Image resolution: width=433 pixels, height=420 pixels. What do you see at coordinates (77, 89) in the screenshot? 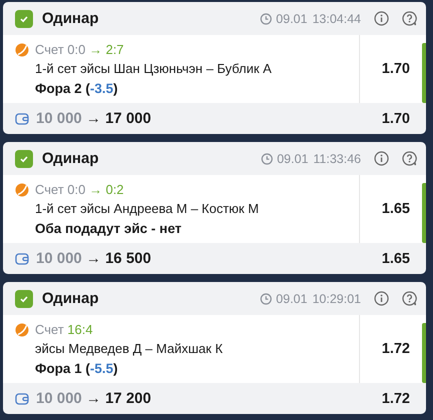
I see `bet-selection: Фора 2 (-3.5)` at bounding box center [77, 89].